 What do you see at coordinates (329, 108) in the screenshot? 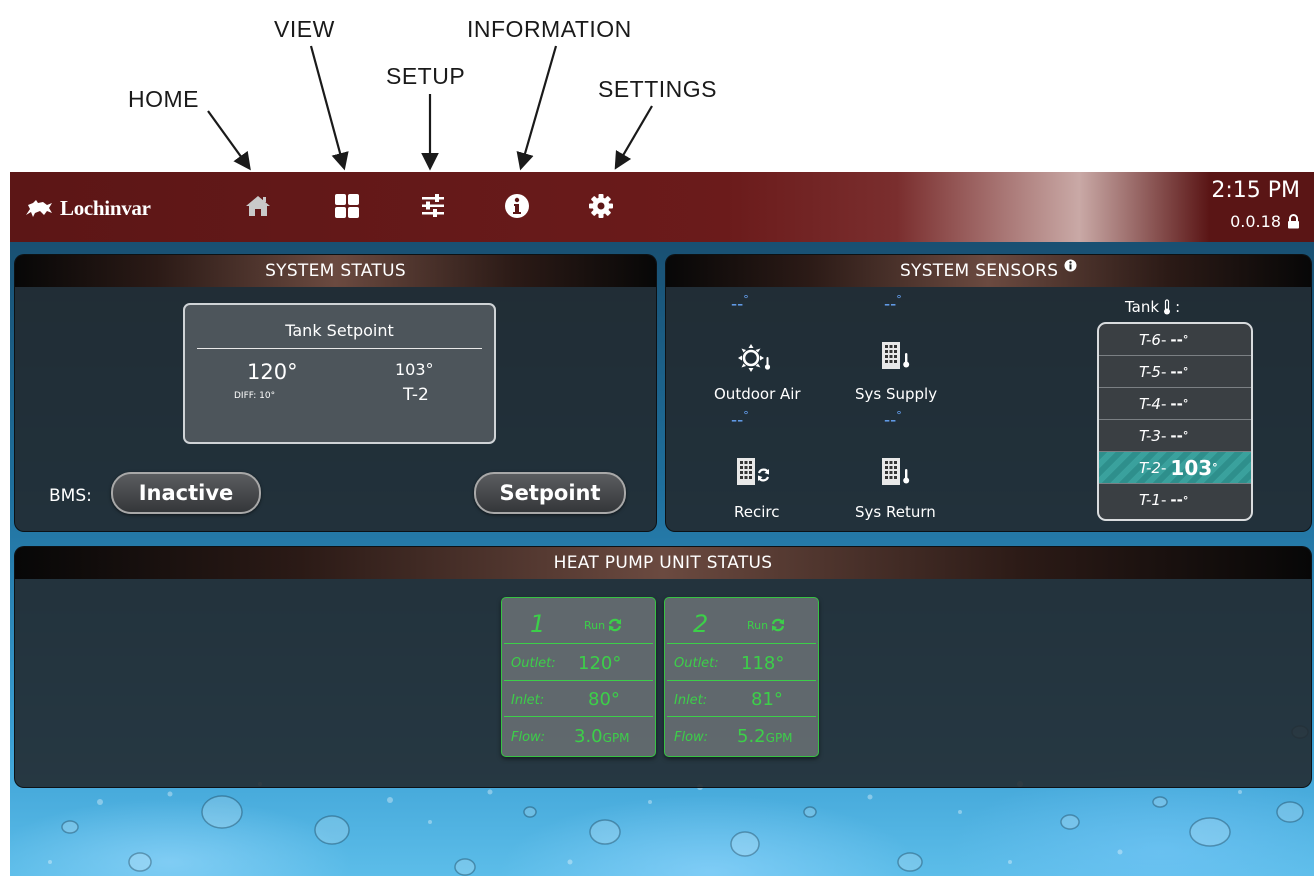
I see `arrow-view` at bounding box center [329, 108].